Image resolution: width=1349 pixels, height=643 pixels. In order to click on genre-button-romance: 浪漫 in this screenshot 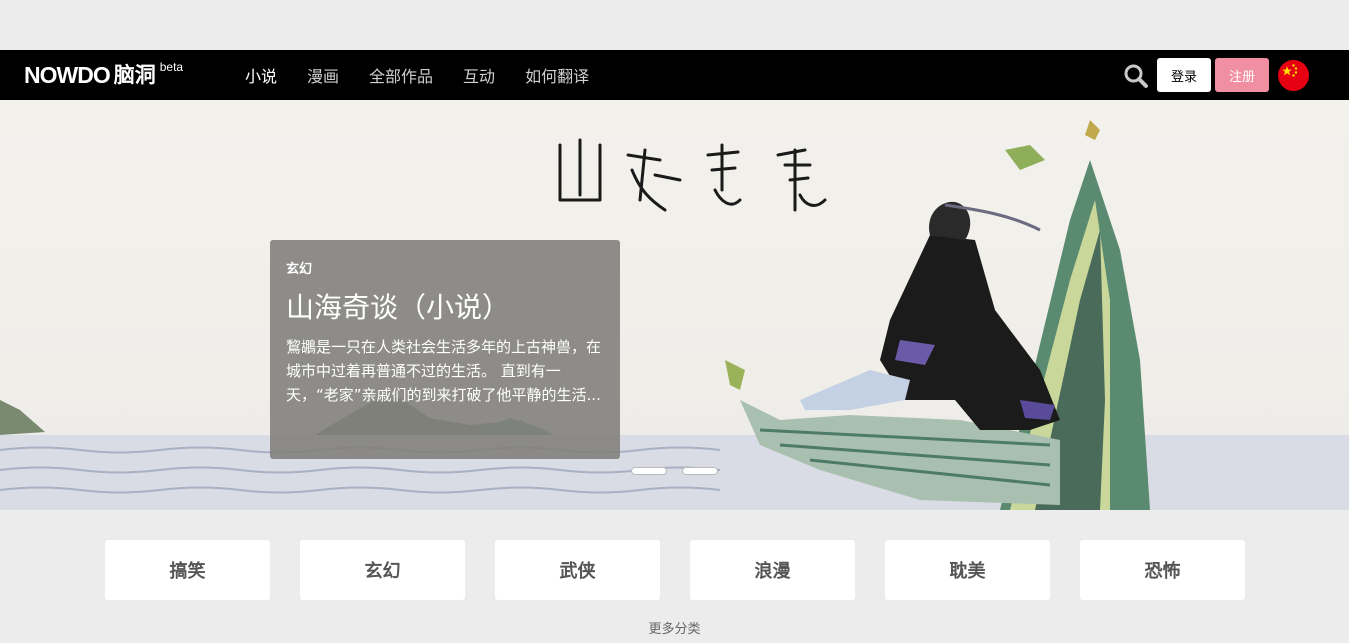, I will do `click(772, 570)`.